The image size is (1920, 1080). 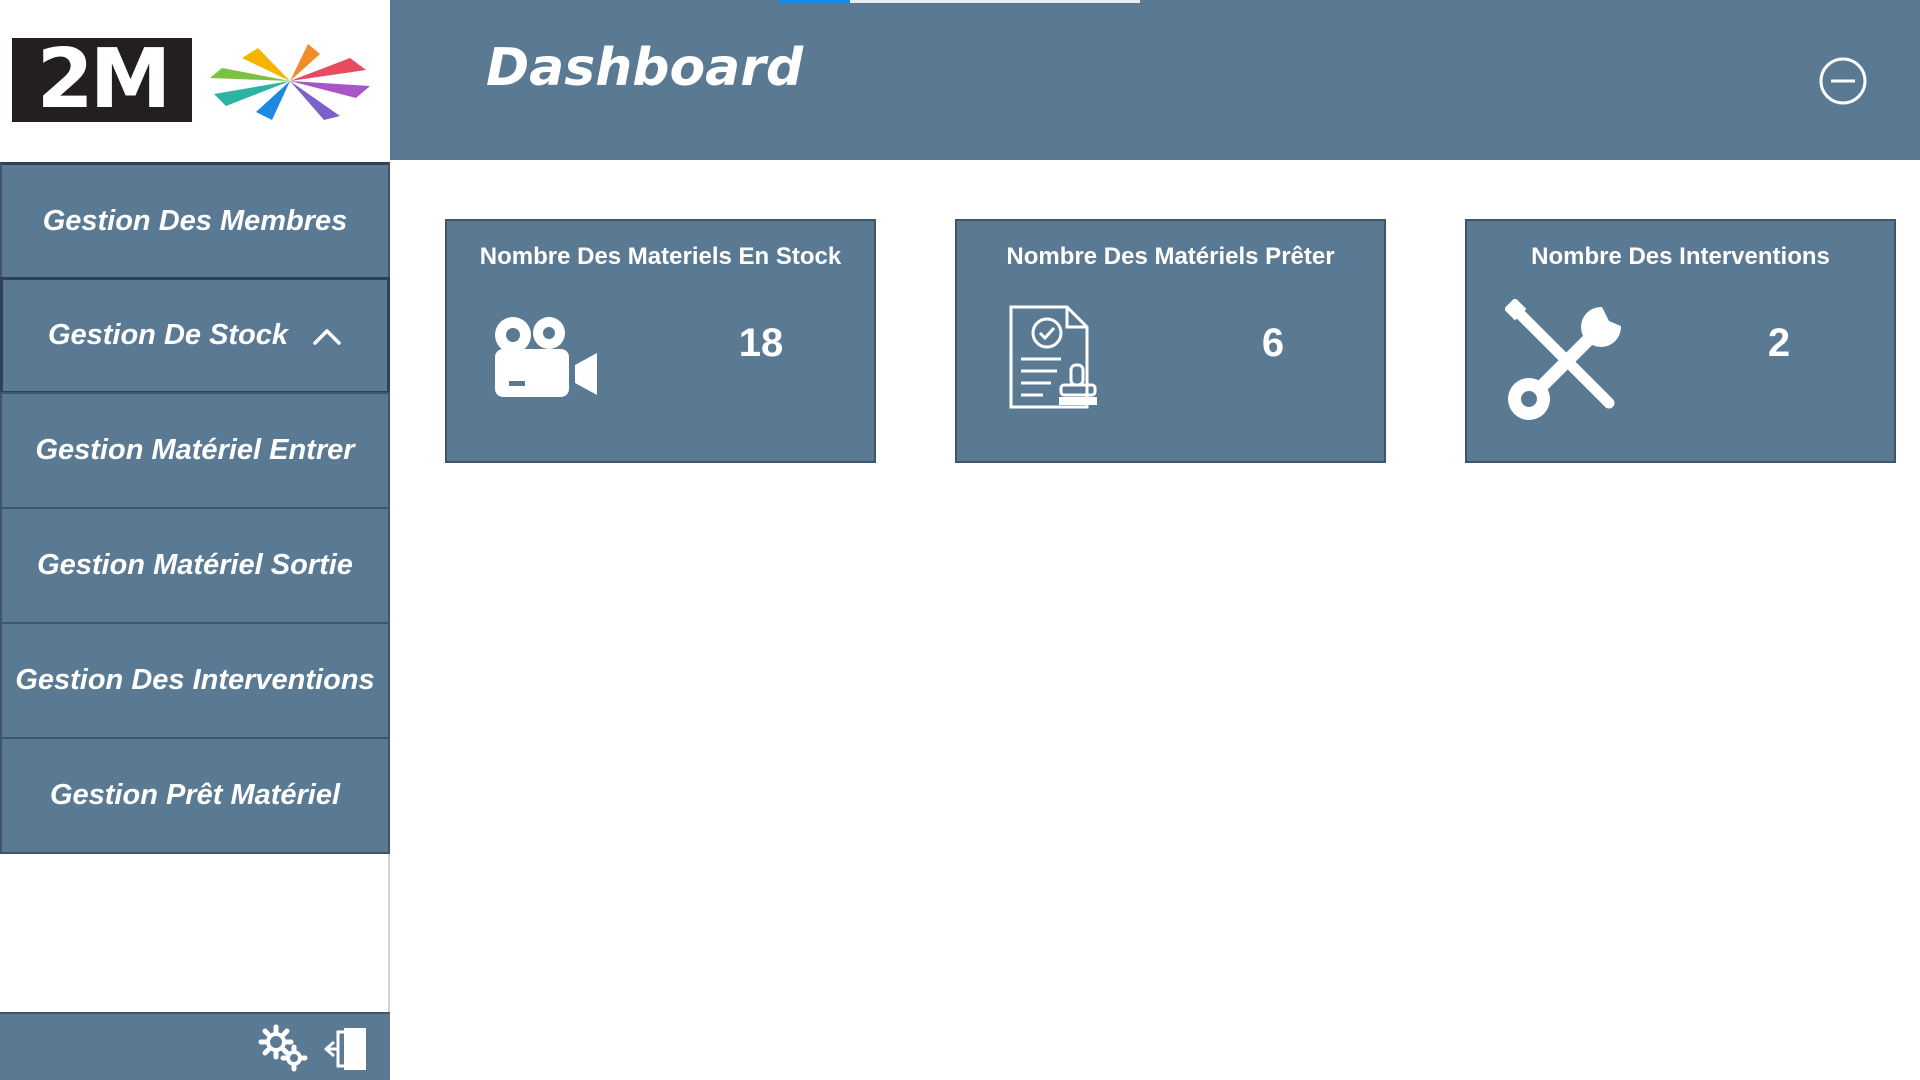 I want to click on page-title: Dashboard, so click(x=645, y=68).